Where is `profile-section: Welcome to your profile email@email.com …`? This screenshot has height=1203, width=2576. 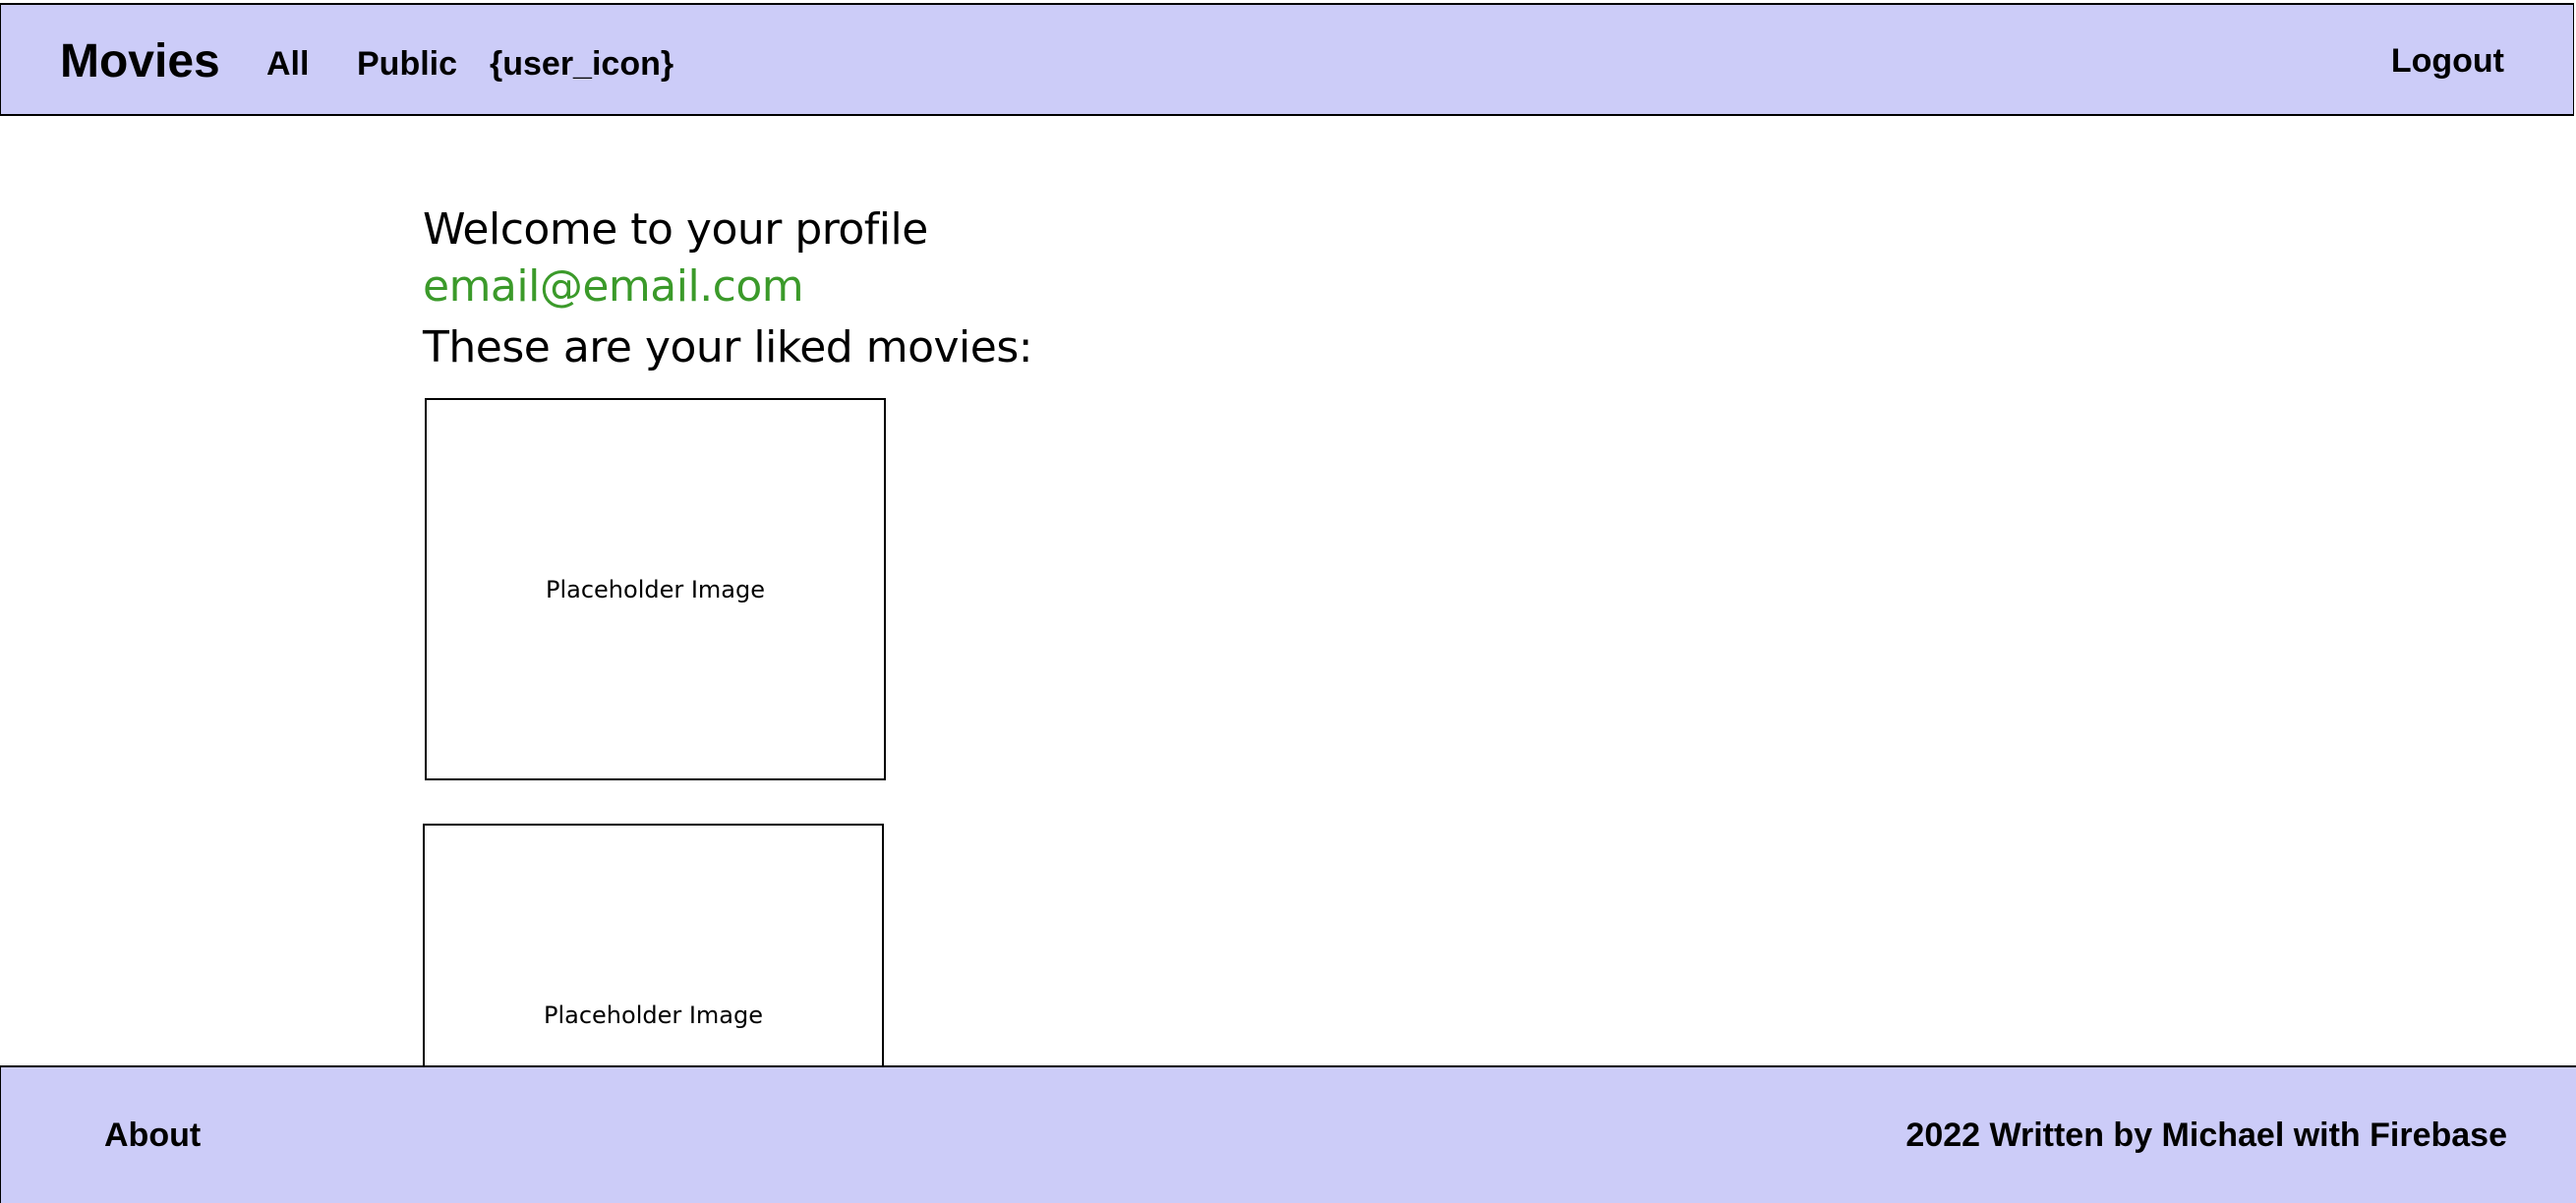
profile-section: Welcome to your profile email@email.com … is located at coordinates (1209, 290).